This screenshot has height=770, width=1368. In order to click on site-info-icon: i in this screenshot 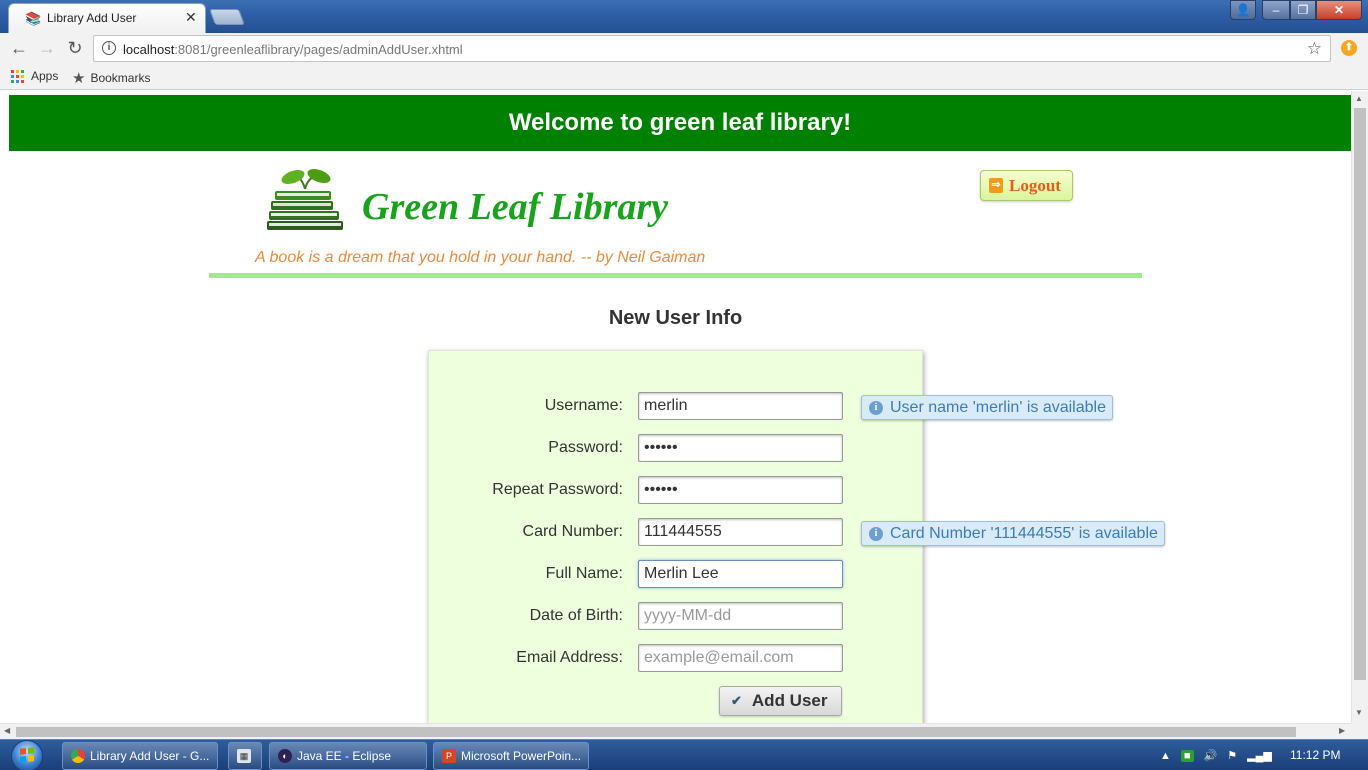, I will do `click(109, 48)`.